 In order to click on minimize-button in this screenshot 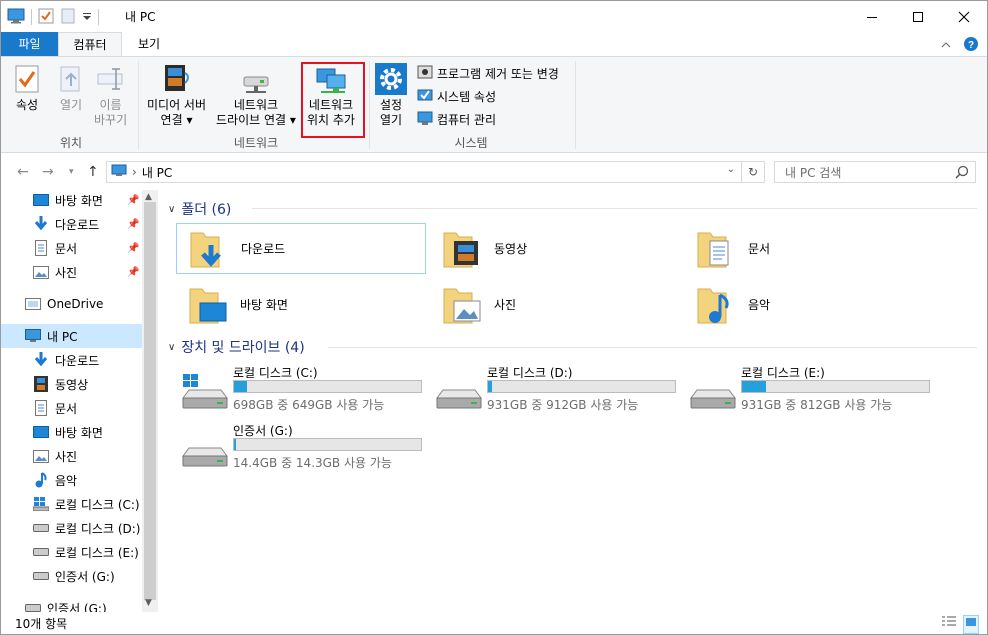, I will do `click(872, 16)`.